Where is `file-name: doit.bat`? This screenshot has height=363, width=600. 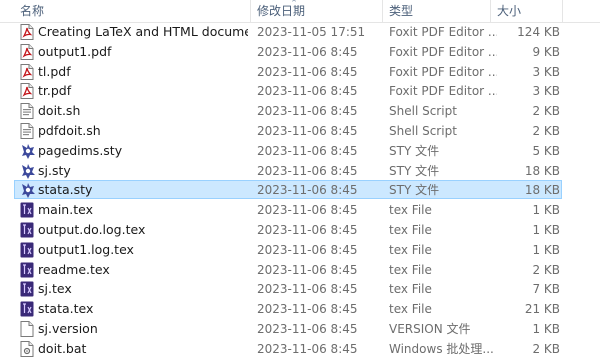 file-name: doit.bat is located at coordinates (62, 348).